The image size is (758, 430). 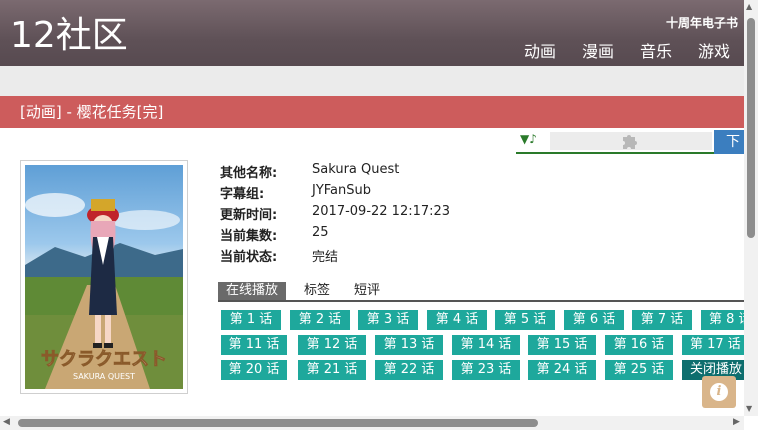 What do you see at coordinates (562, 370) in the screenshot?
I see `episode-button: 第 24 话` at bounding box center [562, 370].